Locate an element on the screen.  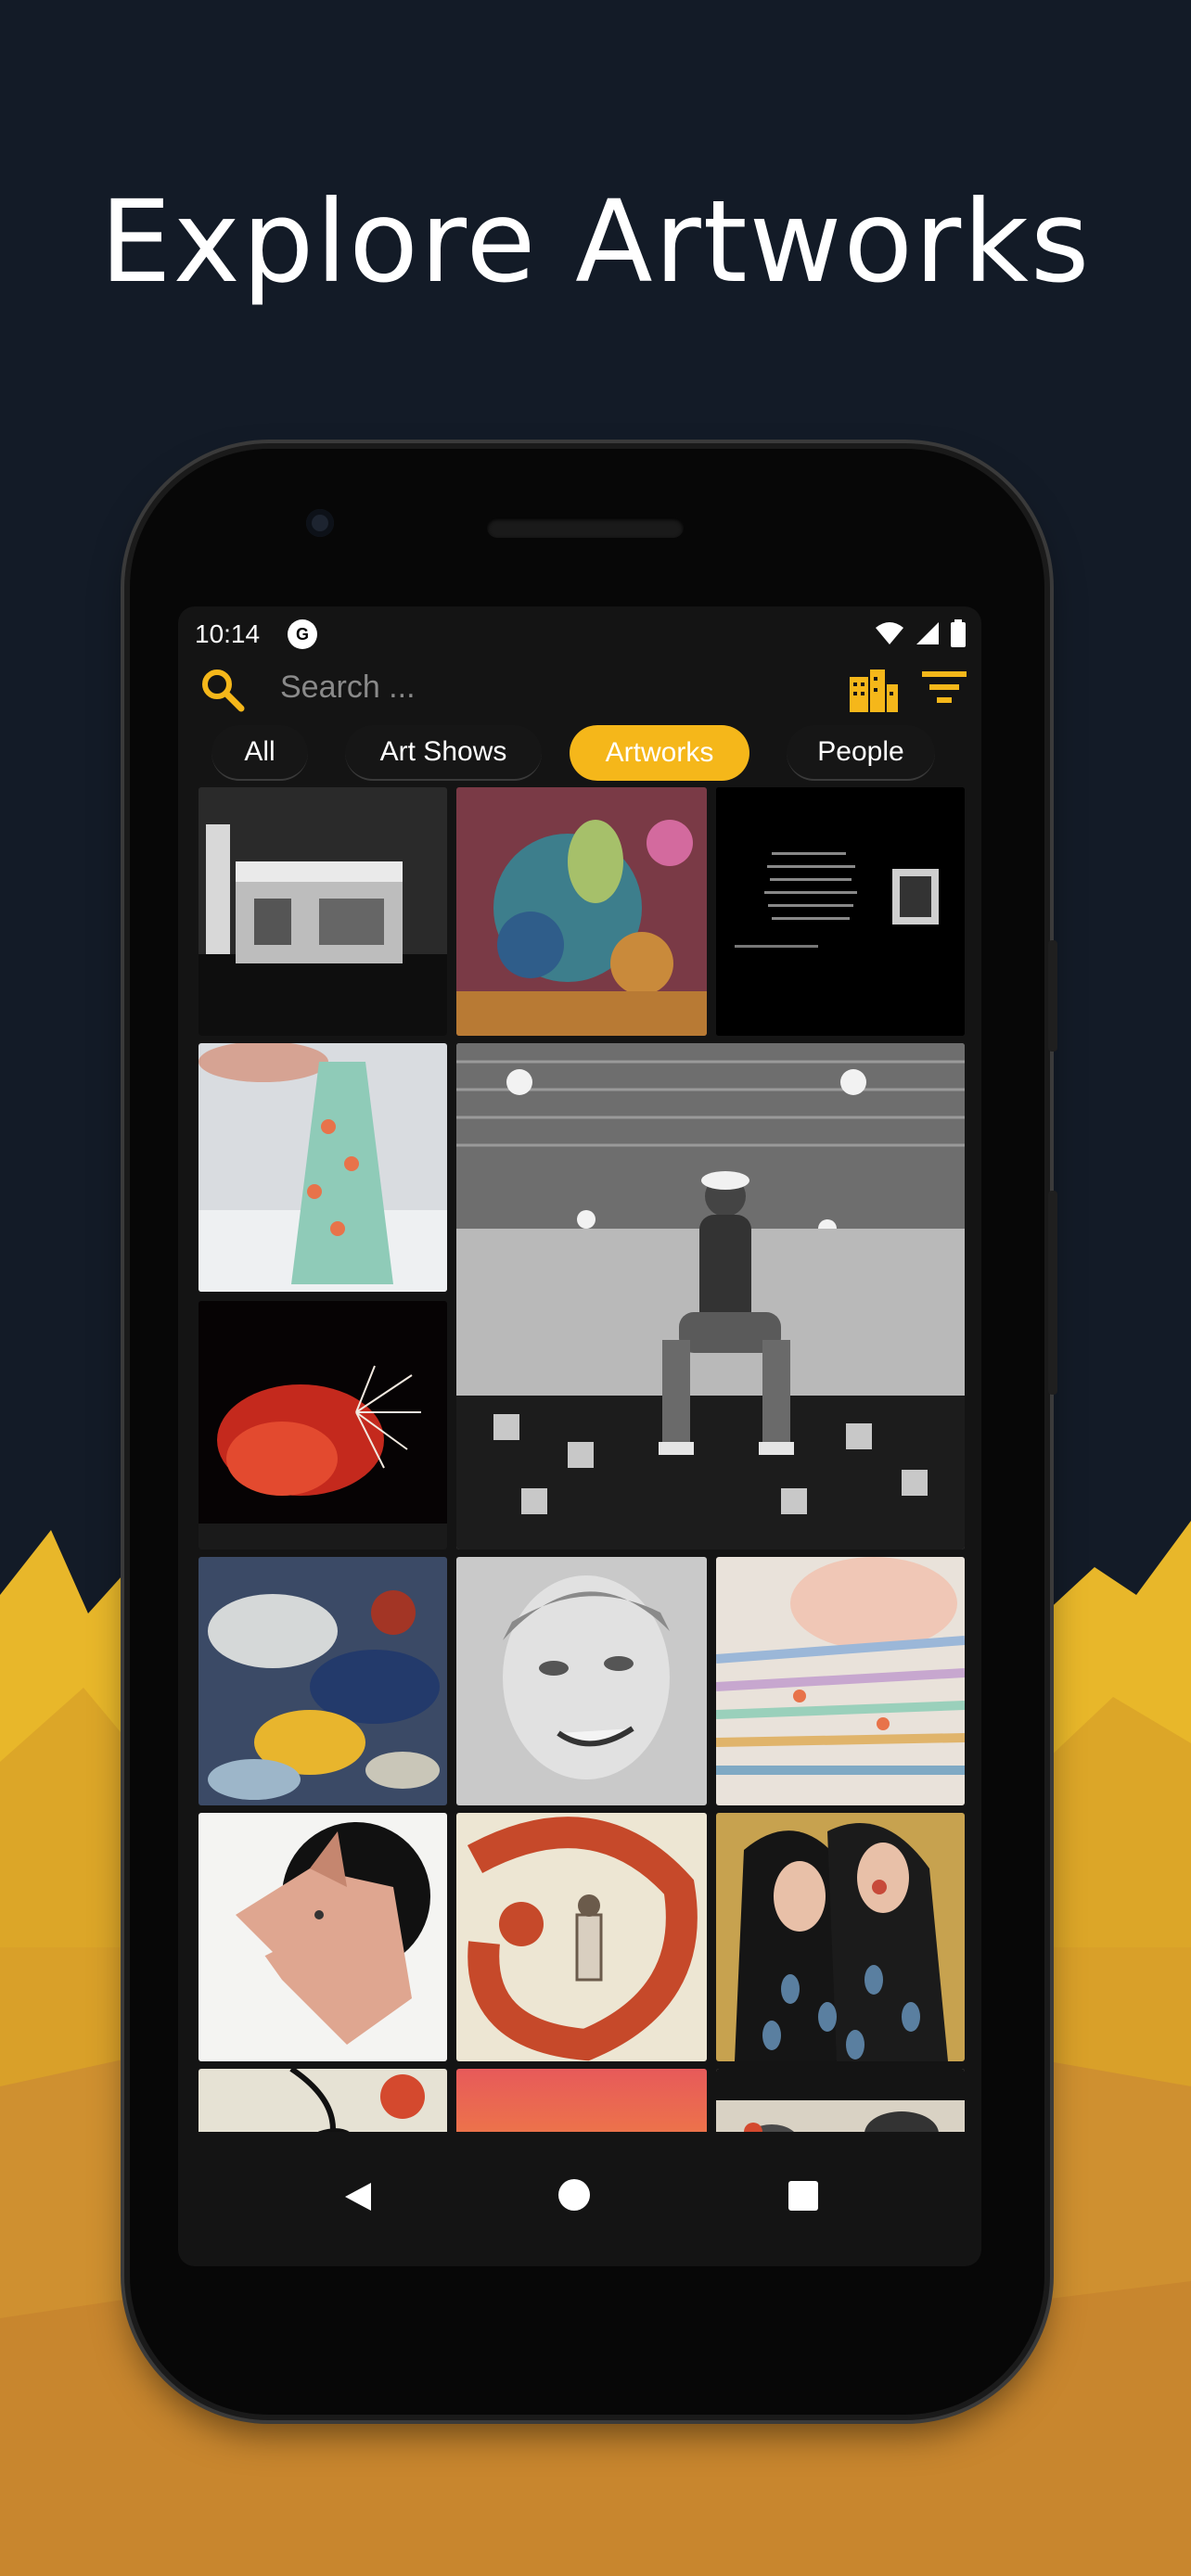
front-camera is located at coordinates (320, 523).